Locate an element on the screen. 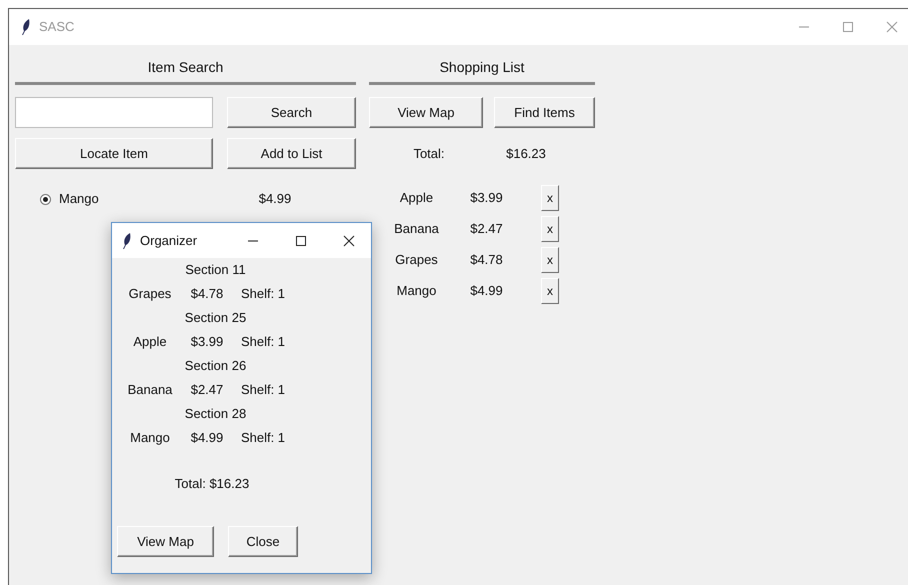  radio-button: Mango is located at coordinates (130, 199).